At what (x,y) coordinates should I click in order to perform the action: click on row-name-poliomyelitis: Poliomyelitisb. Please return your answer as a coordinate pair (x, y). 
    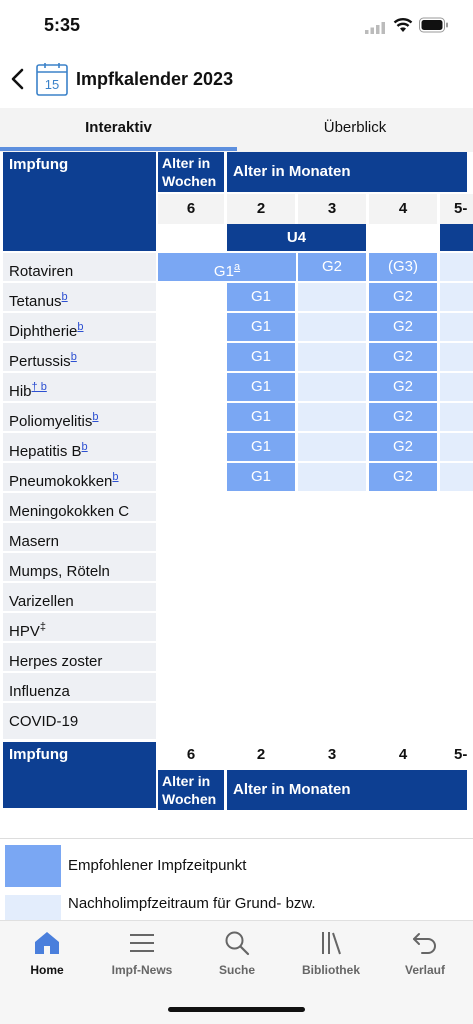
    Looking at the image, I should click on (79, 417).